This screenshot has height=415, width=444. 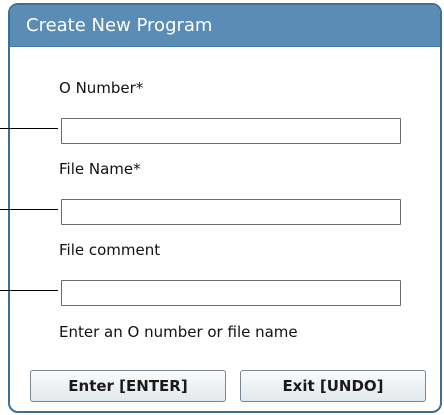 What do you see at coordinates (29, 209) in the screenshot?
I see `file-name-callout-line` at bounding box center [29, 209].